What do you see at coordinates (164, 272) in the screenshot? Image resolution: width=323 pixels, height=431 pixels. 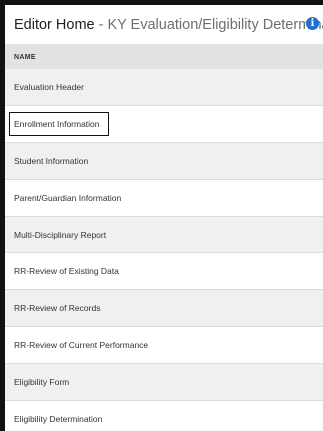 I see `table-row: RR-Review of Existing Data` at bounding box center [164, 272].